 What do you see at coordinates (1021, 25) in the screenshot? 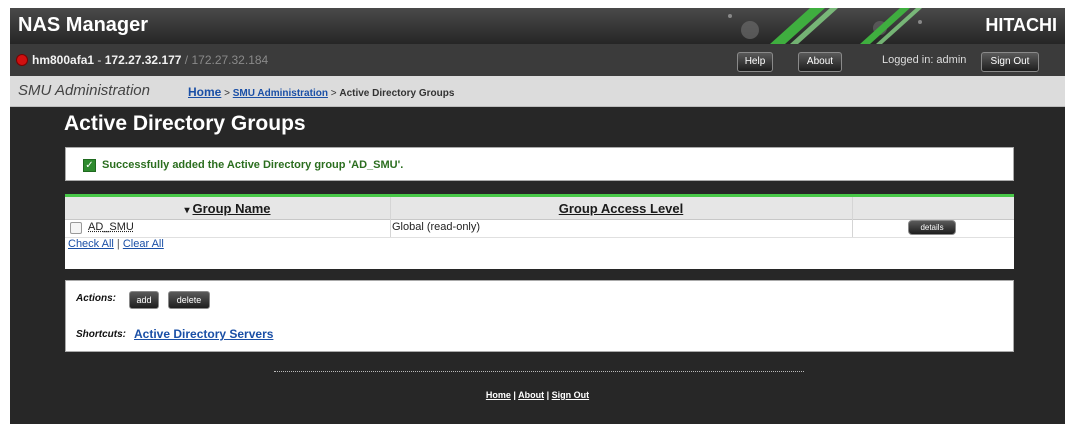
I see `brand-logo: HITACHI` at bounding box center [1021, 25].